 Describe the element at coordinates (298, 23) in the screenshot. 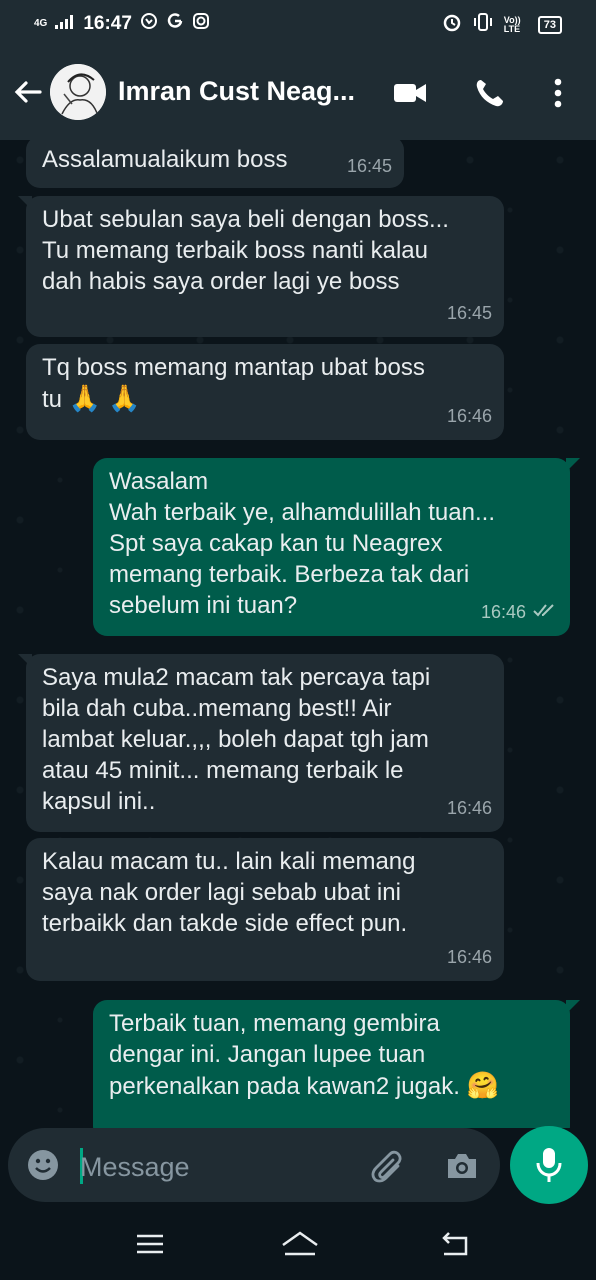

I see `status-bar: 4G 16:47 Vo)) LTE 73` at that location.